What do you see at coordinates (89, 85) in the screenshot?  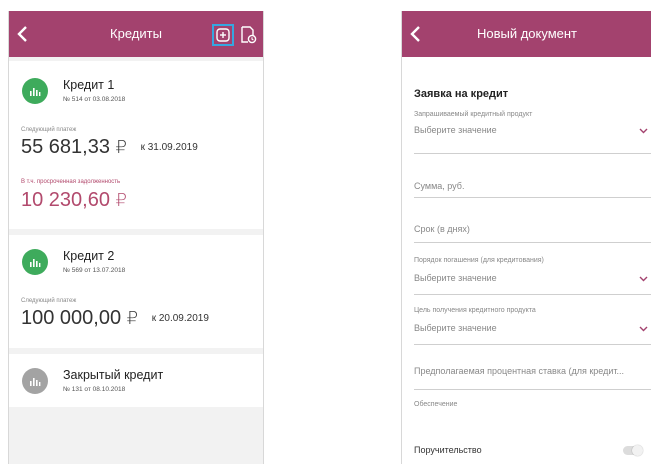 I see `loan-name: Кредит 1` at bounding box center [89, 85].